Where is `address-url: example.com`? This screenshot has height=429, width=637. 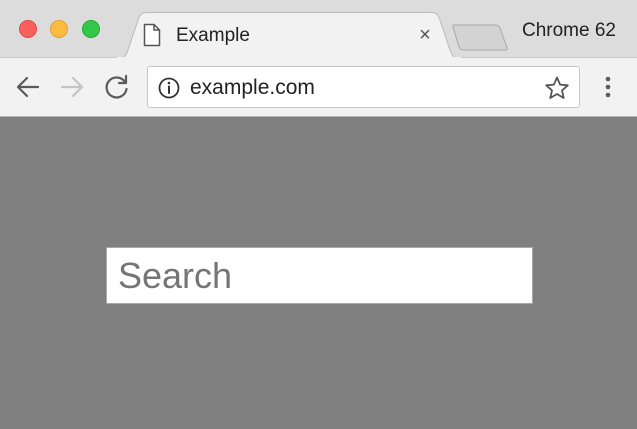 address-url: example.com is located at coordinates (252, 87).